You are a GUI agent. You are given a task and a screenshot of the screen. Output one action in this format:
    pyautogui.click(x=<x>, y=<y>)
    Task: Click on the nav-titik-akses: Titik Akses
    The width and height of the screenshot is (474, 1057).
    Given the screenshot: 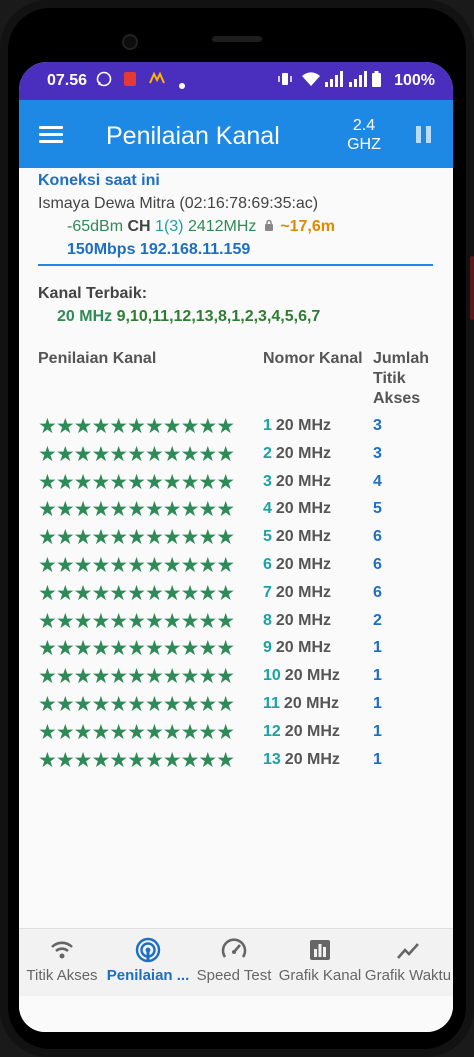 What is the action you would take?
    pyautogui.click(x=62, y=960)
    